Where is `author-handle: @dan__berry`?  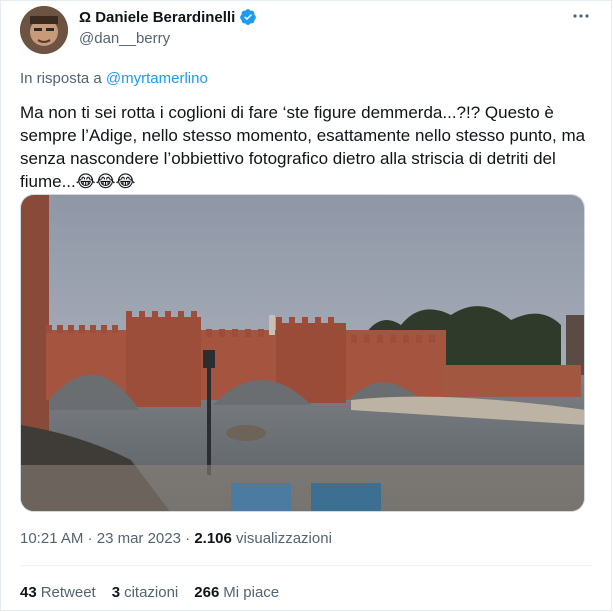
author-handle: @dan__berry is located at coordinates (124, 38).